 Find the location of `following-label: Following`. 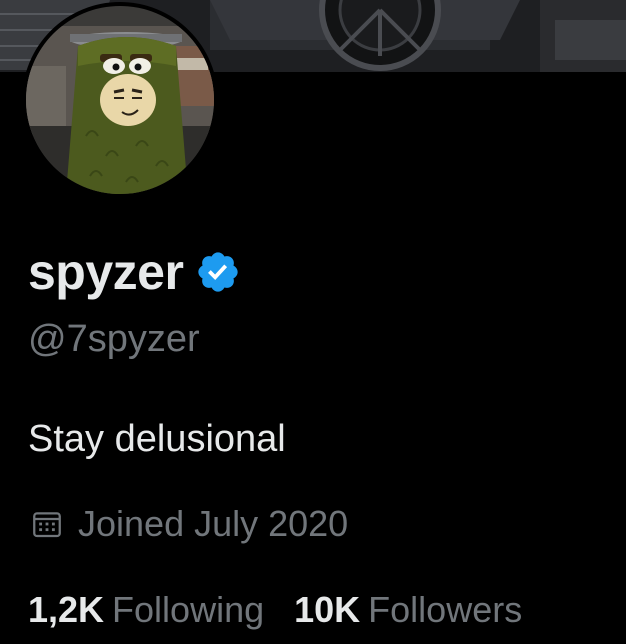

following-label: Following is located at coordinates (188, 609).